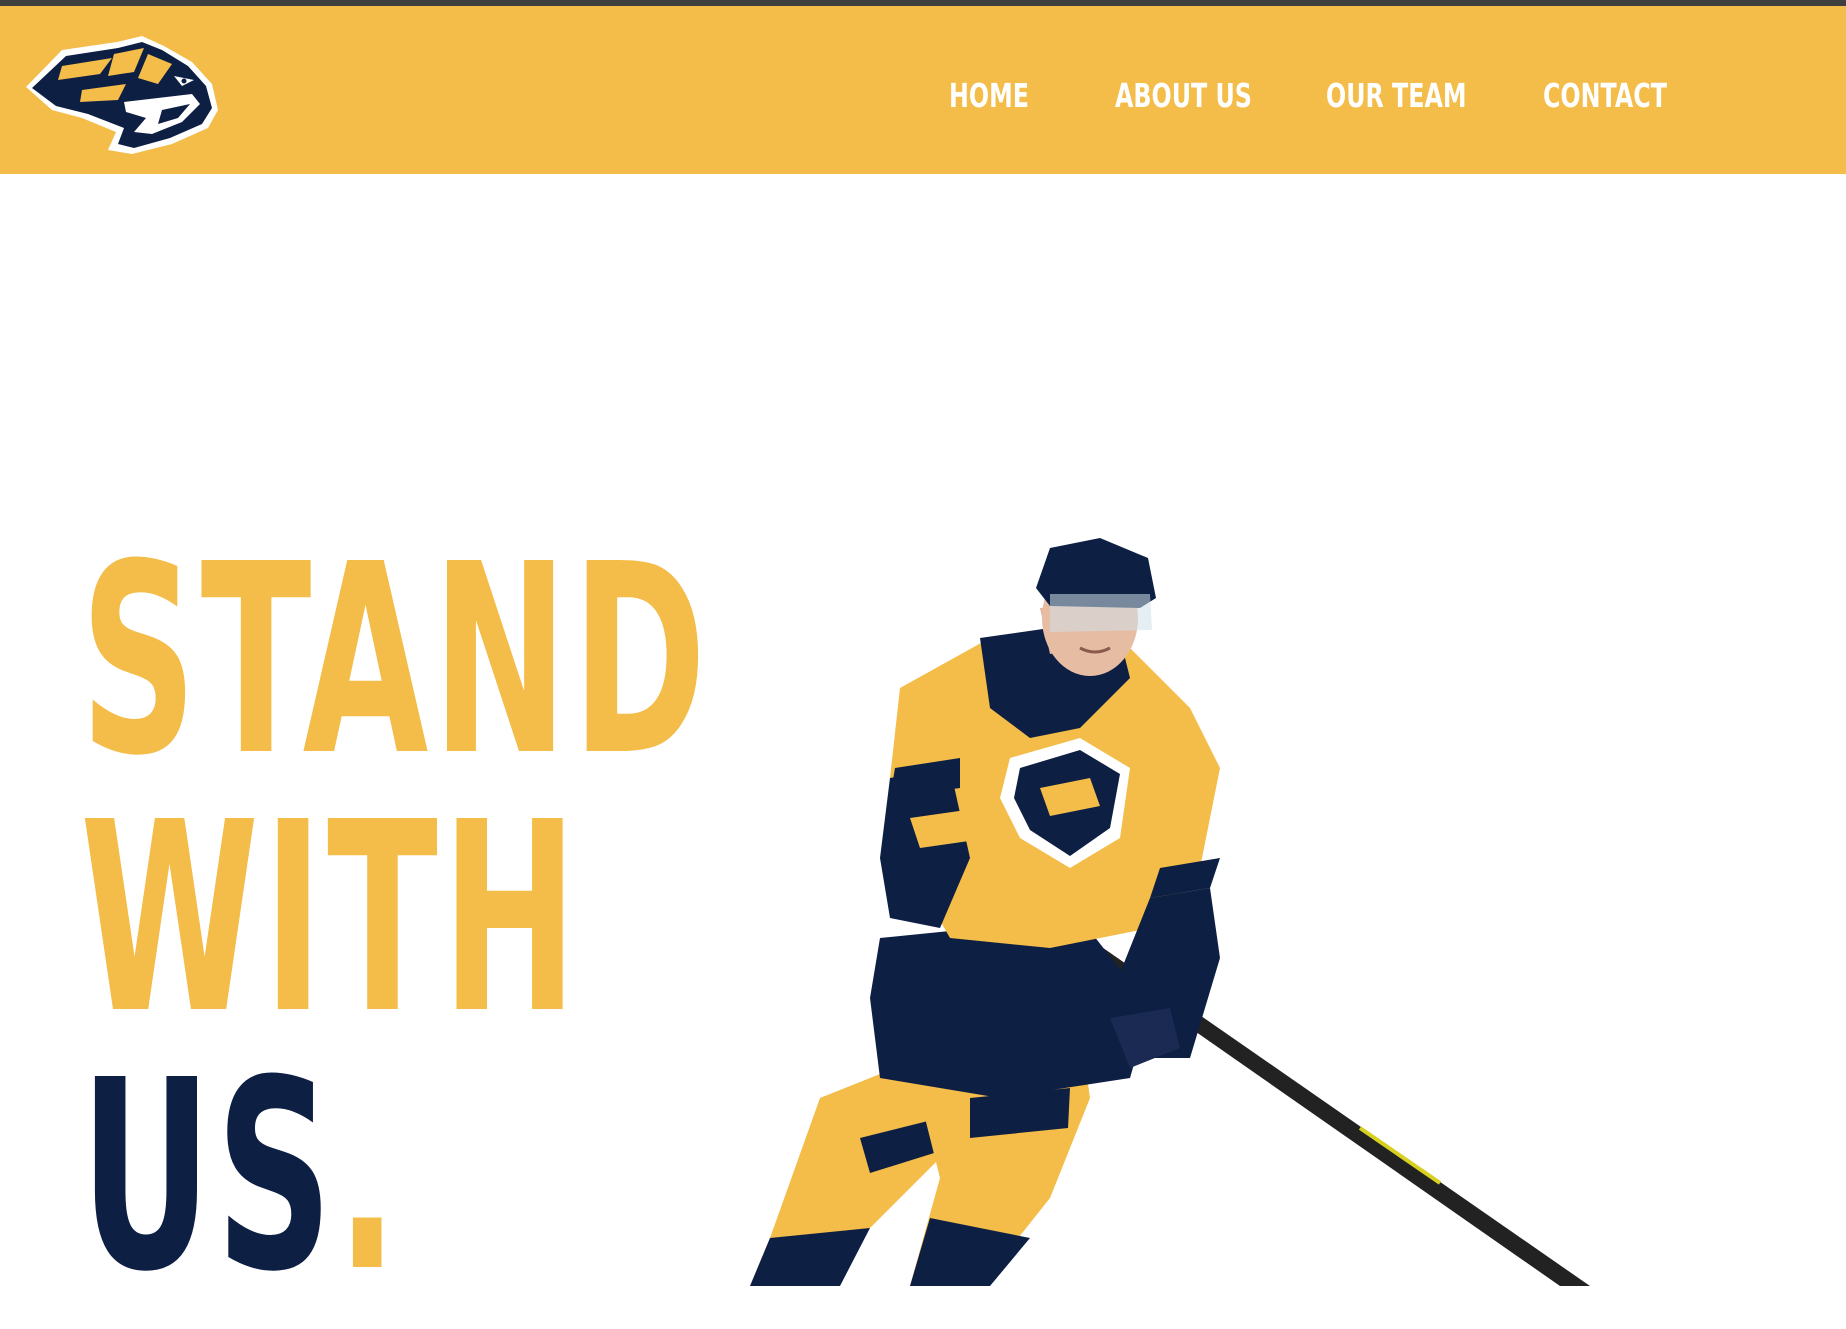 The width and height of the screenshot is (1846, 1329). I want to click on nav-about-us: ABOUT US, so click(1183, 96).